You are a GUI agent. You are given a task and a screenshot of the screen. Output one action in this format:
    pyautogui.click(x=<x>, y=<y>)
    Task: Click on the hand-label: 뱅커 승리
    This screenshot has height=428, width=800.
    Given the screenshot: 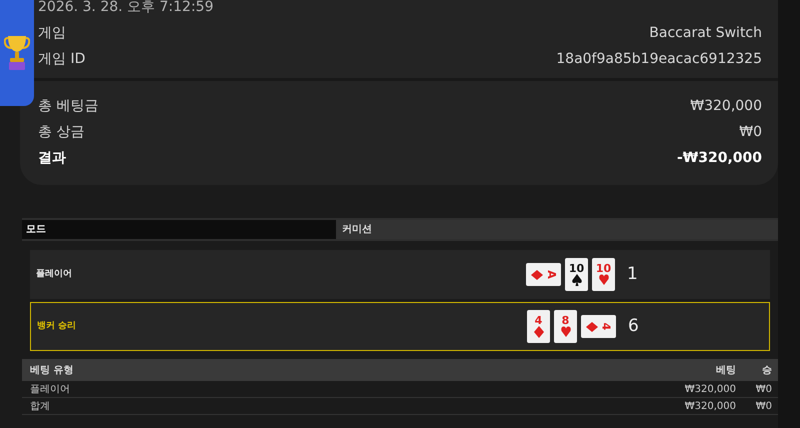 What is the action you would take?
    pyautogui.click(x=57, y=326)
    